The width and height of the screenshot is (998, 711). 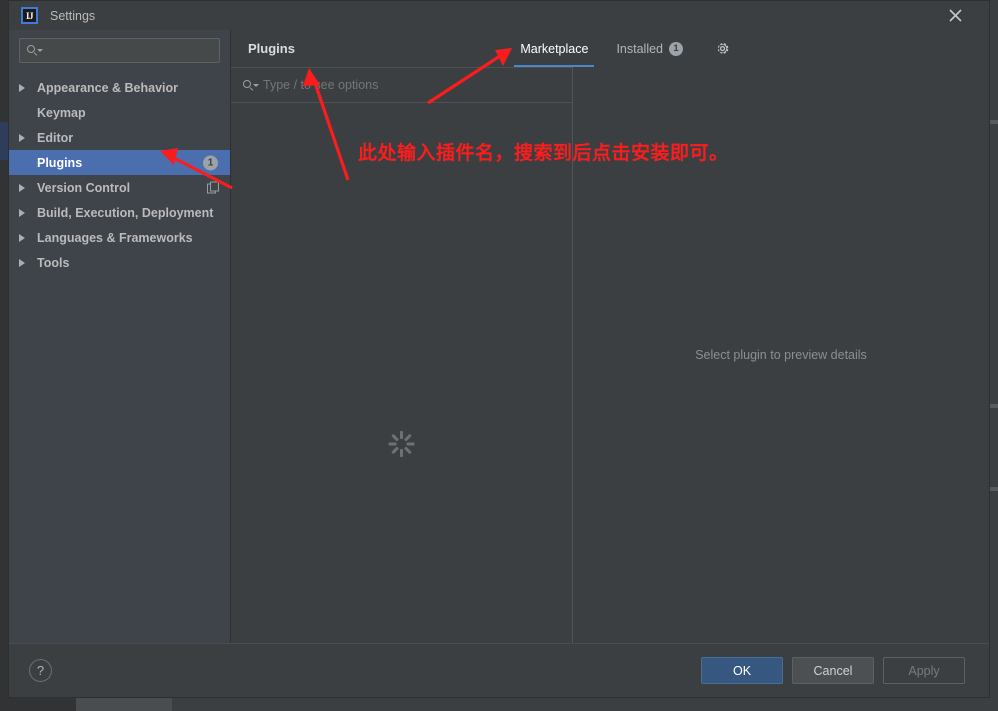 What do you see at coordinates (639, 48) in the screenshot?
I see `tab-label: Installed` at bounding box center [639, 48].